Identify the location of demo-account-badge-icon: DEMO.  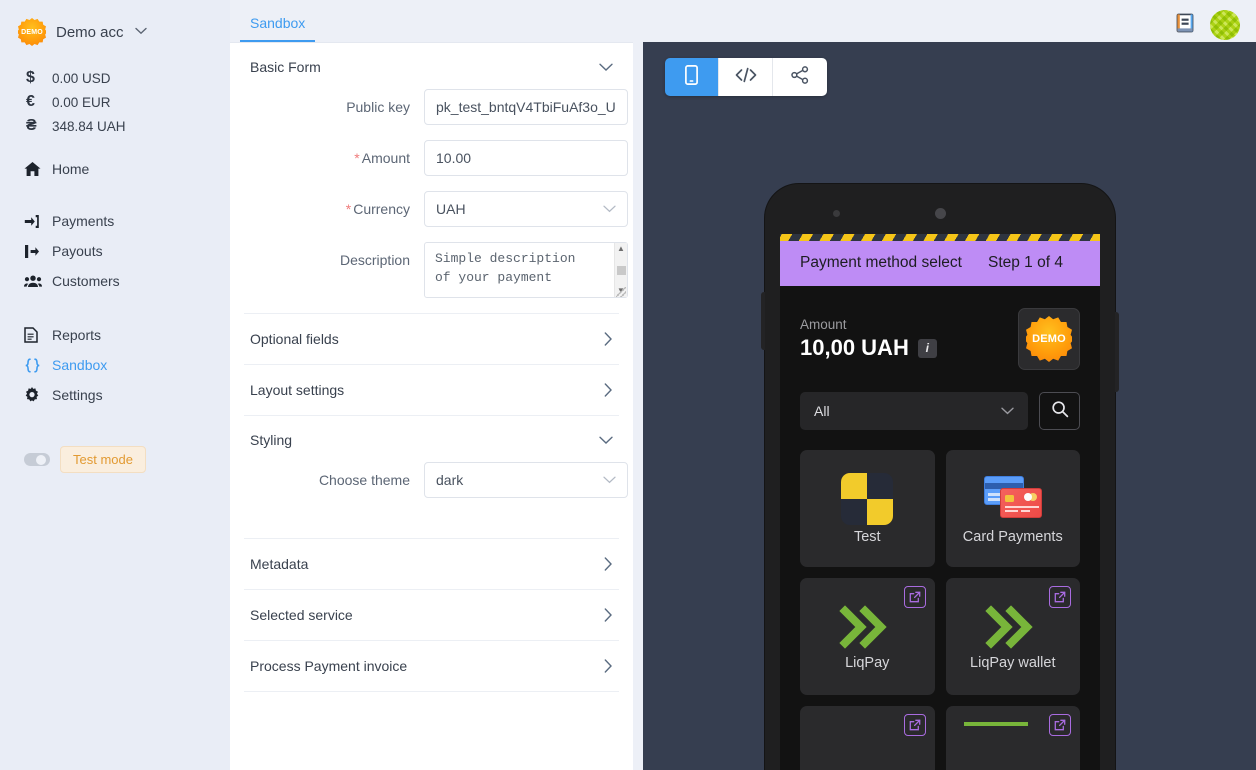
(32, 32).